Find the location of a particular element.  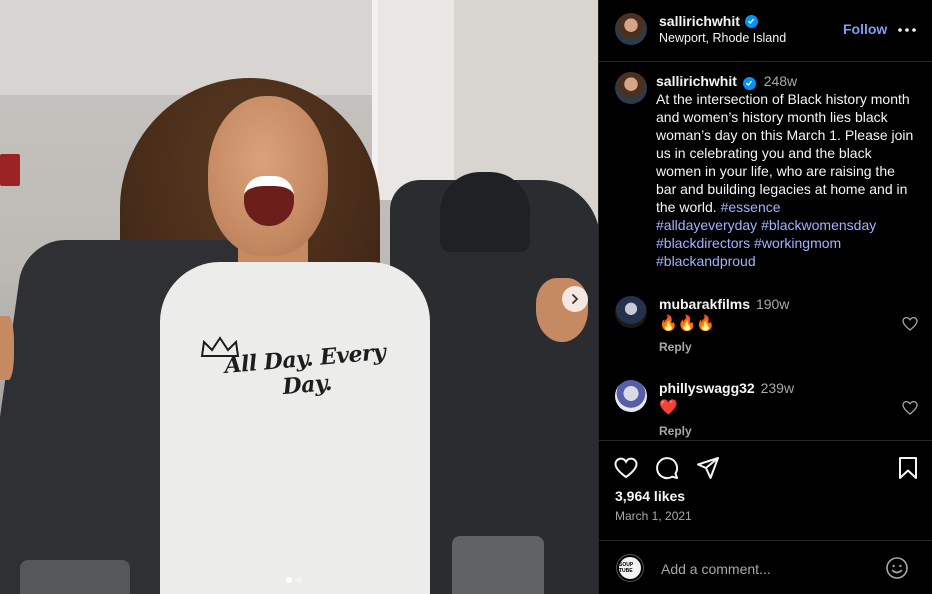

photo-mouth is located at coordinates (269, 201).